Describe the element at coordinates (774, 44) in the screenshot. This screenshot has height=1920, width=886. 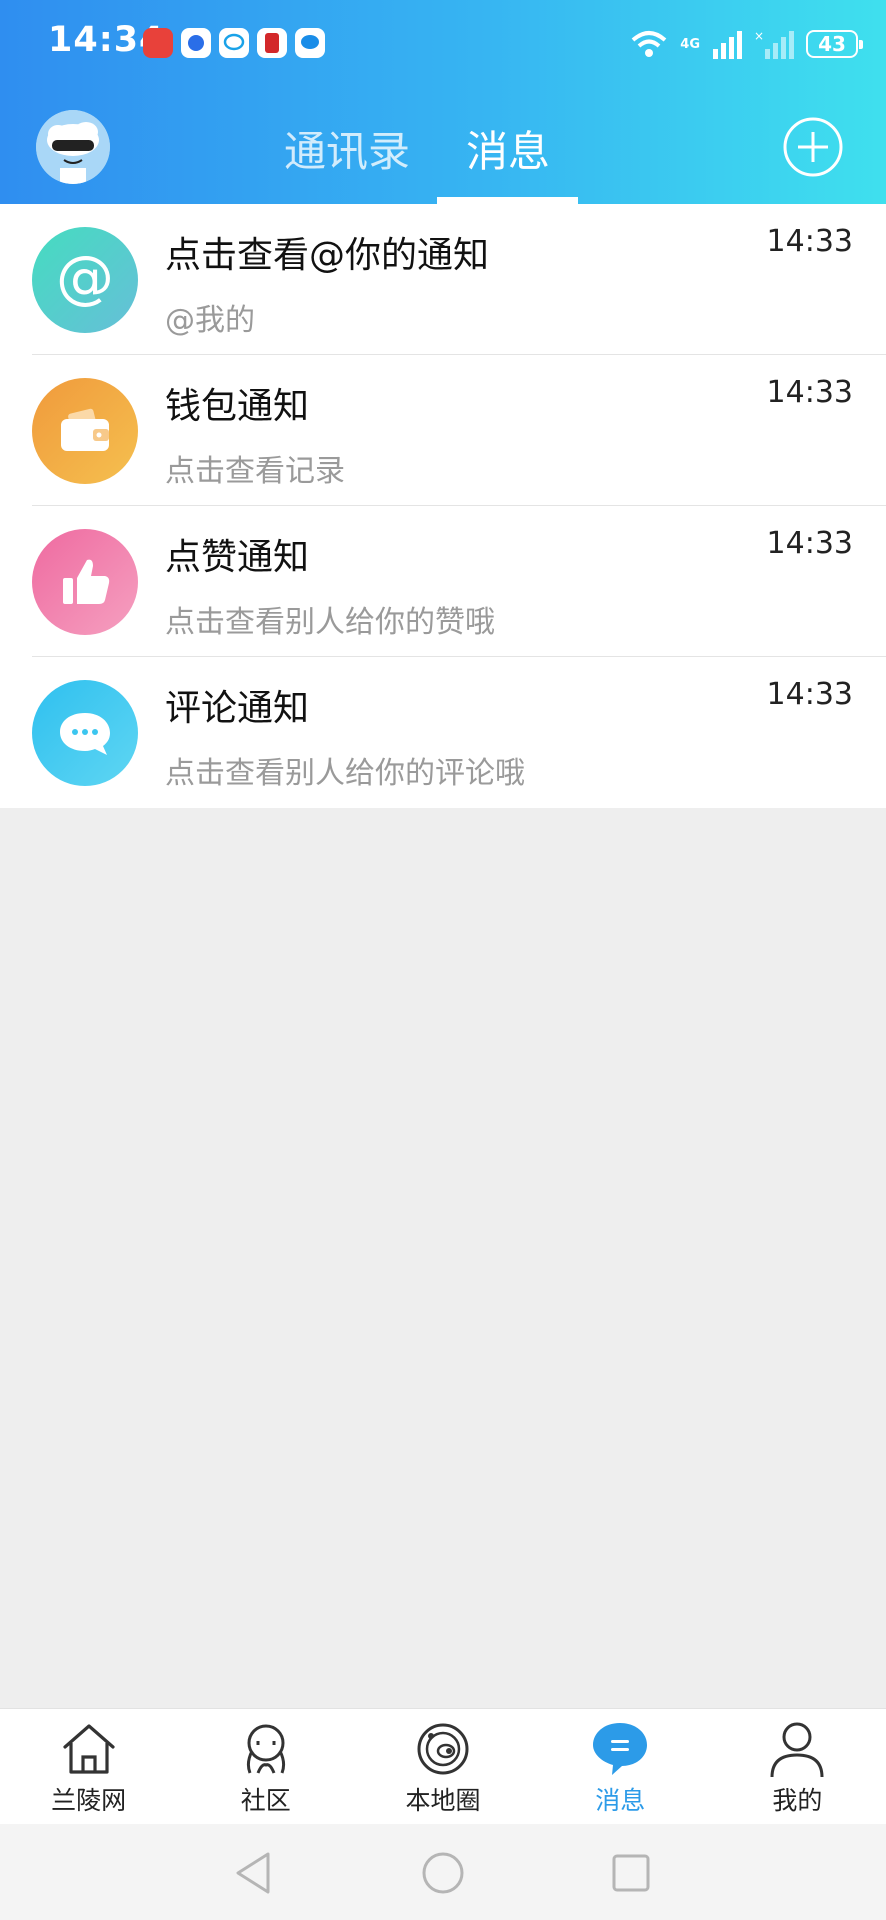
I see `signal-weak-icon: ×` at that location.